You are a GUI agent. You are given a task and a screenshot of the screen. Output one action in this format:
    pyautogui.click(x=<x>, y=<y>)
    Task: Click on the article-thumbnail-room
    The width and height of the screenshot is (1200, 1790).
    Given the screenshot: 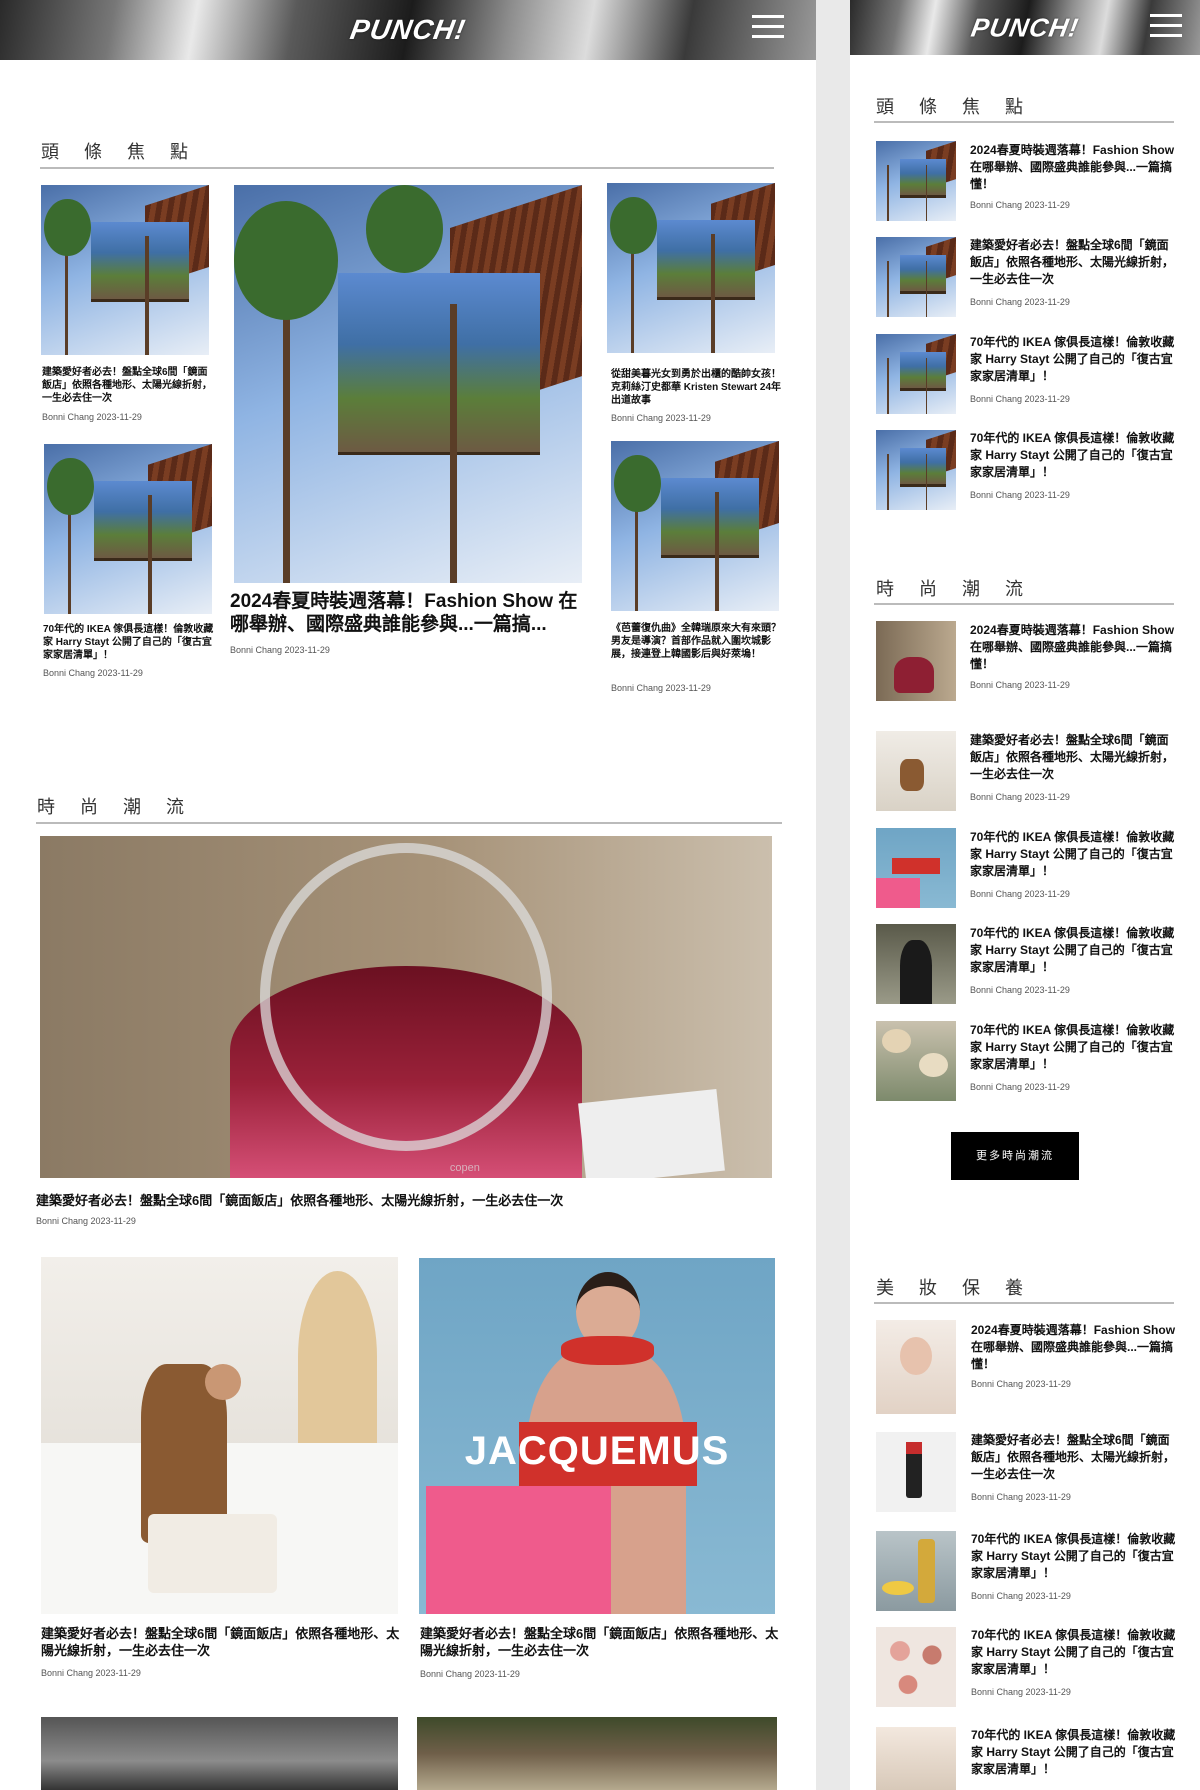 What is the action you would take?
    pyautogui.click(x=916, y=771)
    